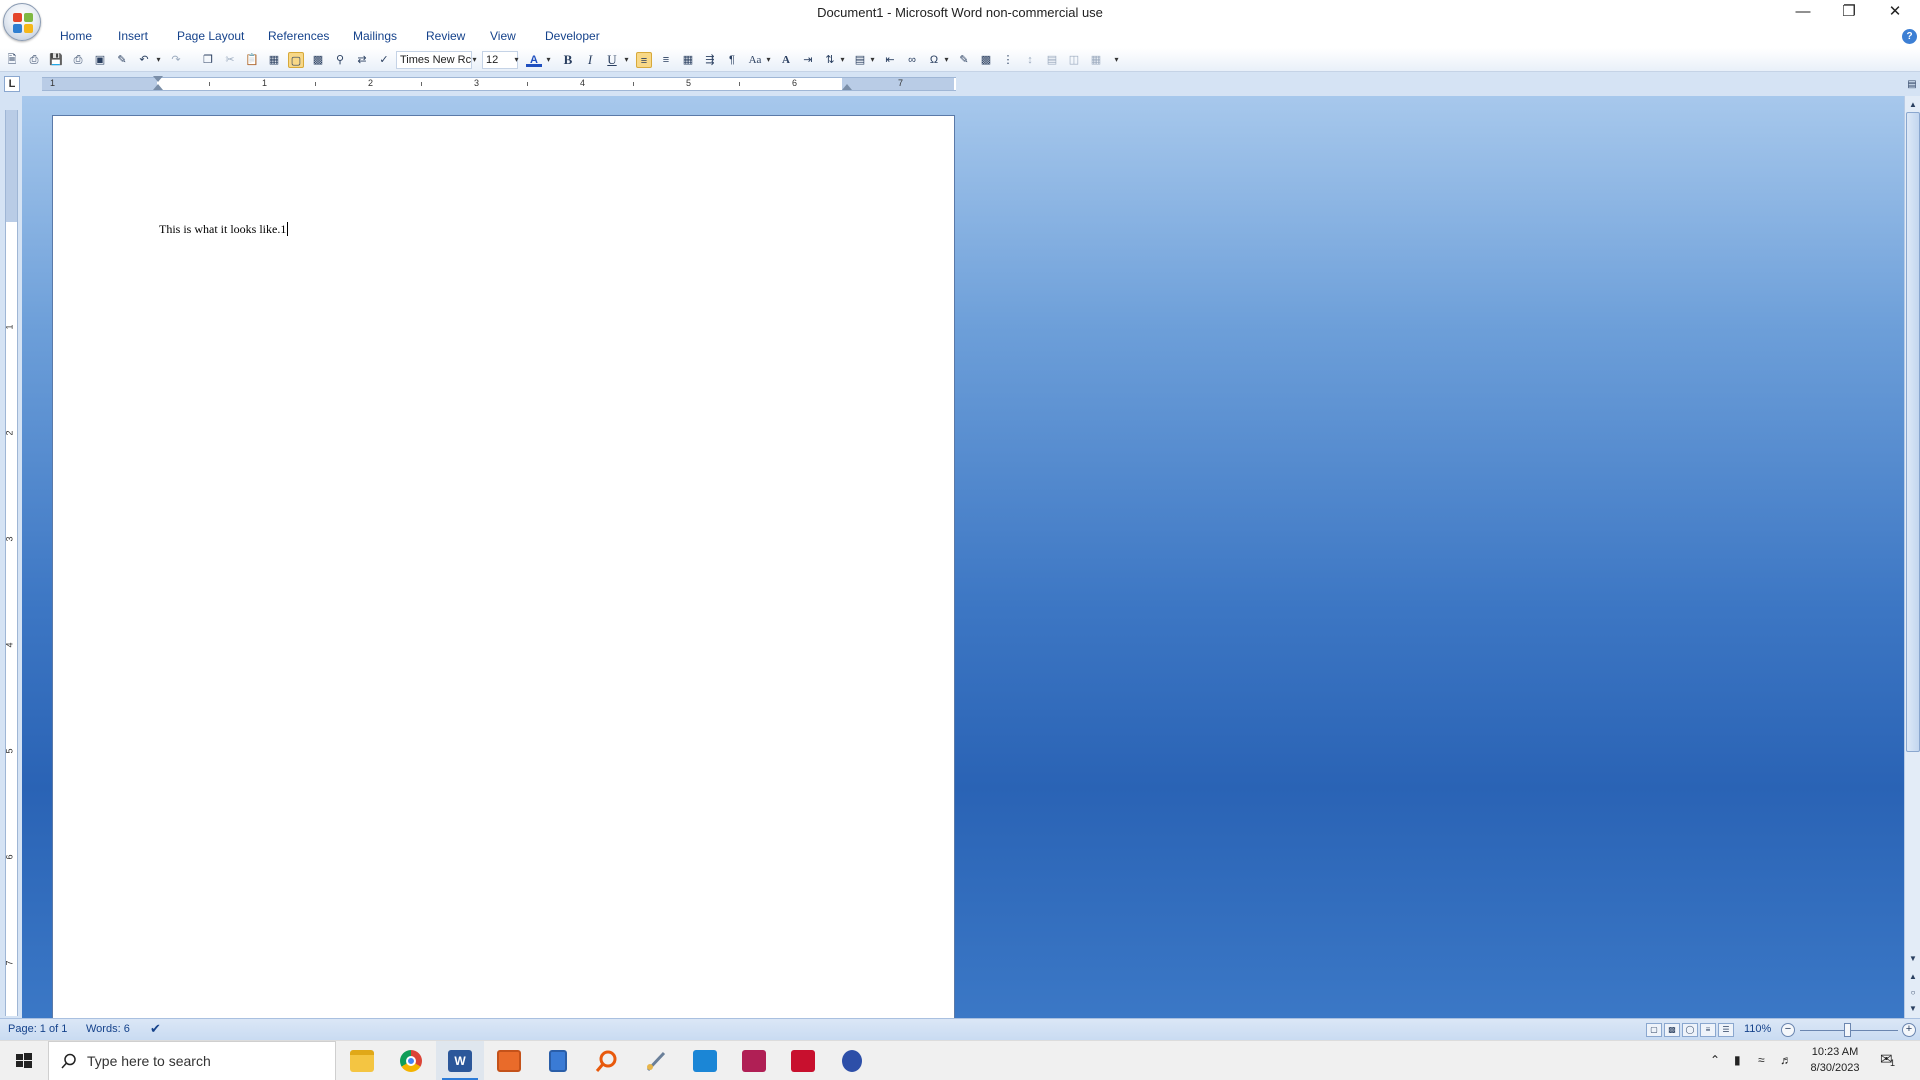  I want to click on zoom-out-icon: −, so click(1788, 1030).